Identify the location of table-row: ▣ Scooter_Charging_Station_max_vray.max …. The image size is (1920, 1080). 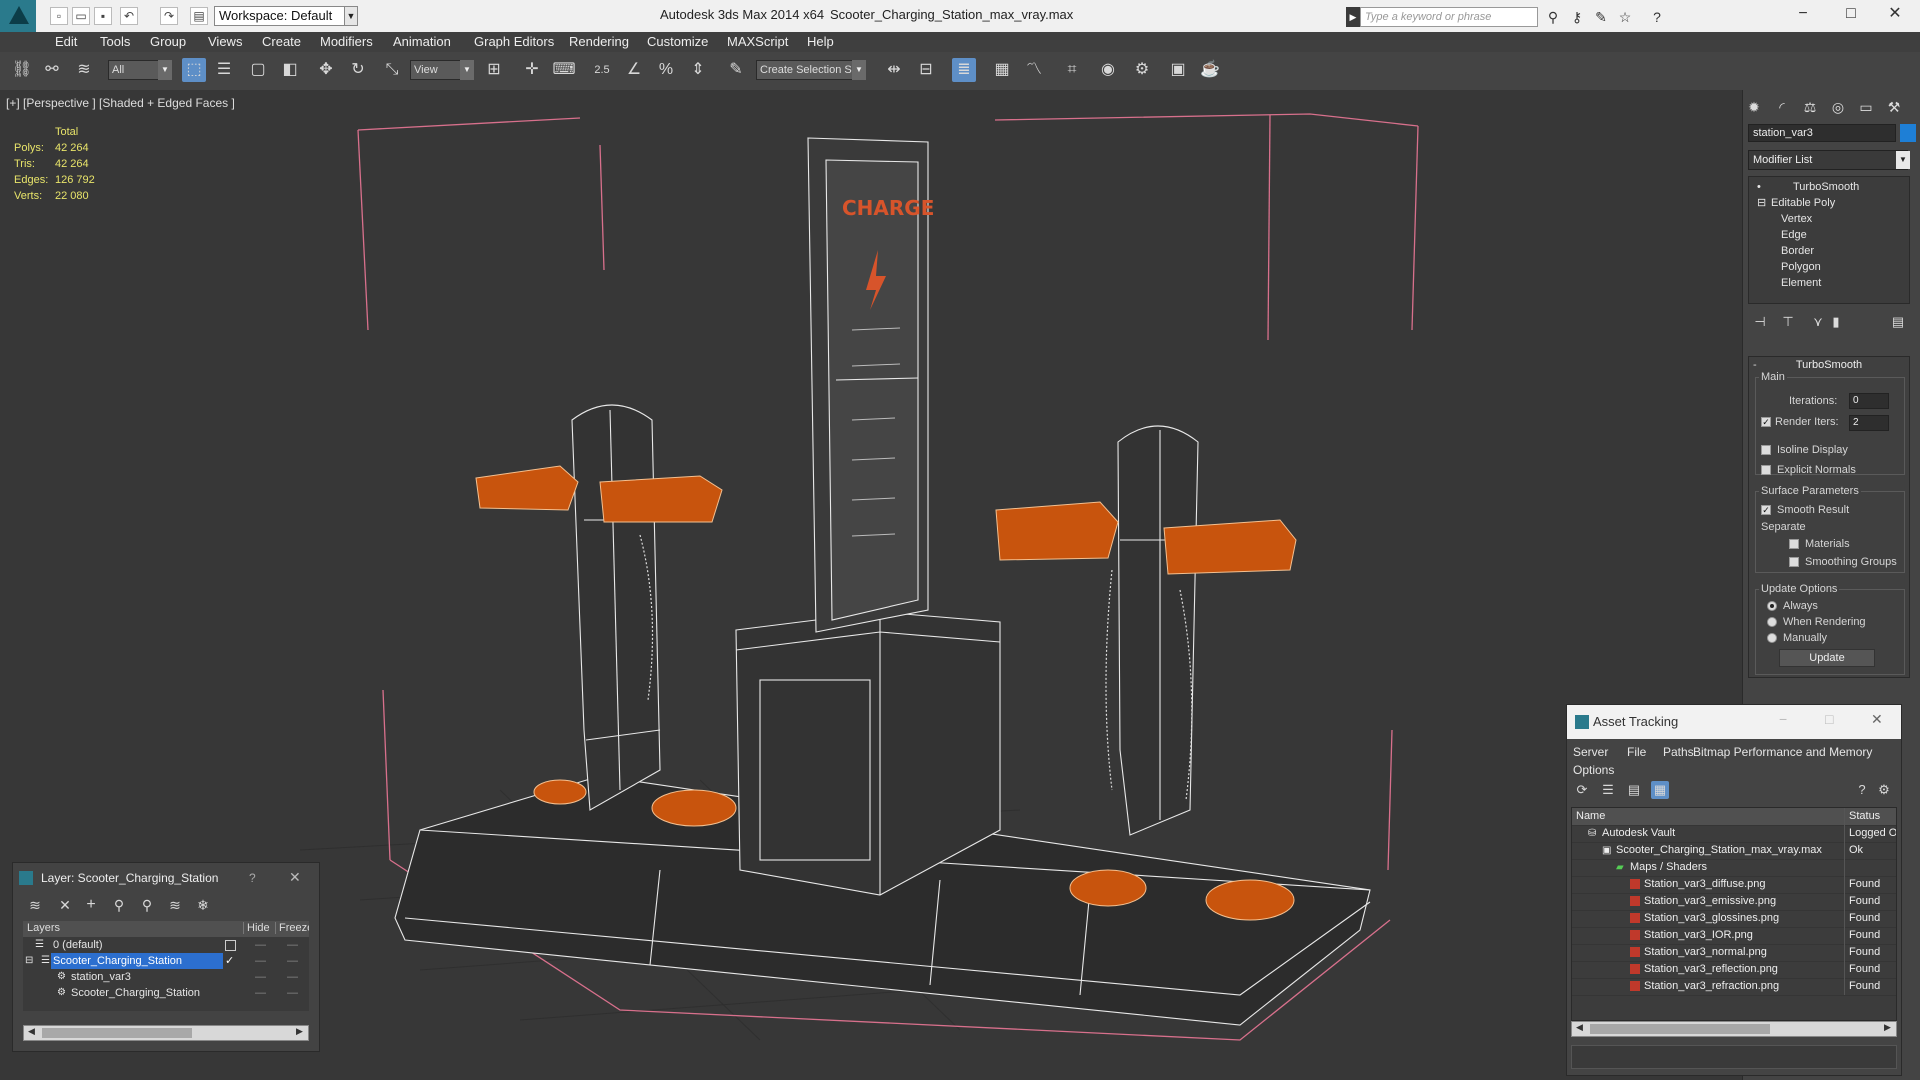
(1734, 851).